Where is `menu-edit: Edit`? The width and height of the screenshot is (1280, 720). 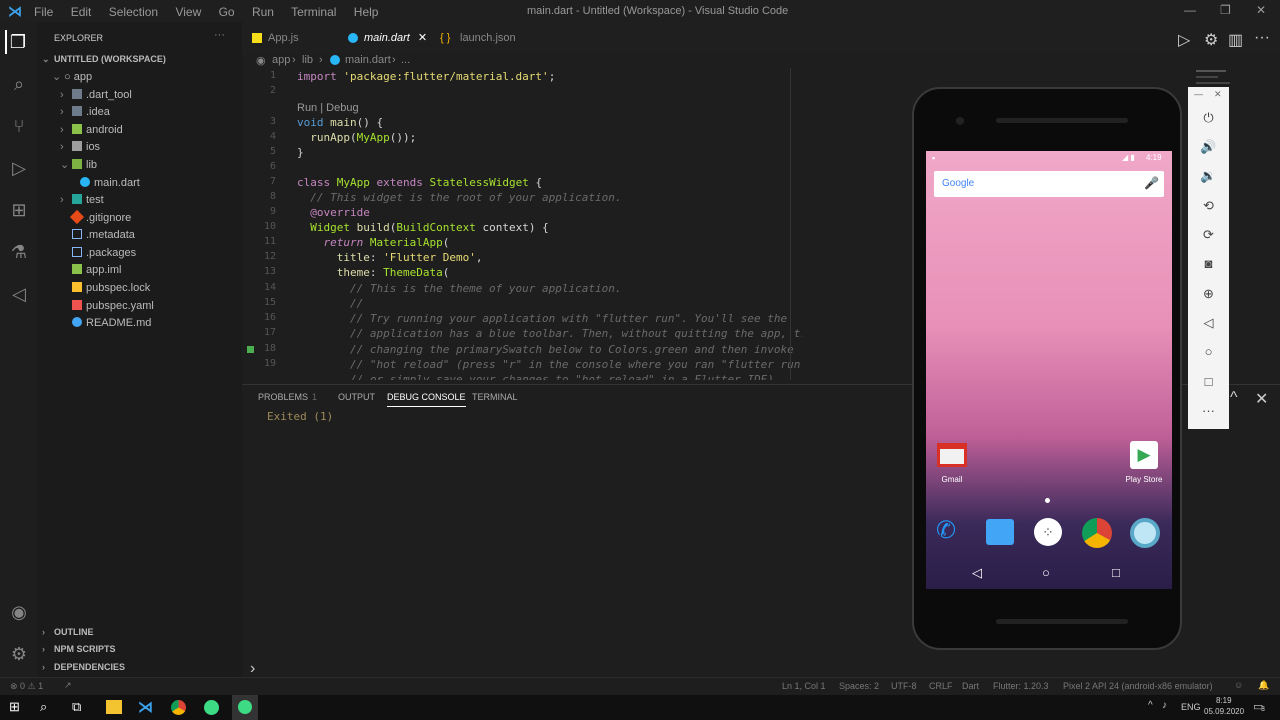 menu-edit: Edit is located at coordinates (81, 12).